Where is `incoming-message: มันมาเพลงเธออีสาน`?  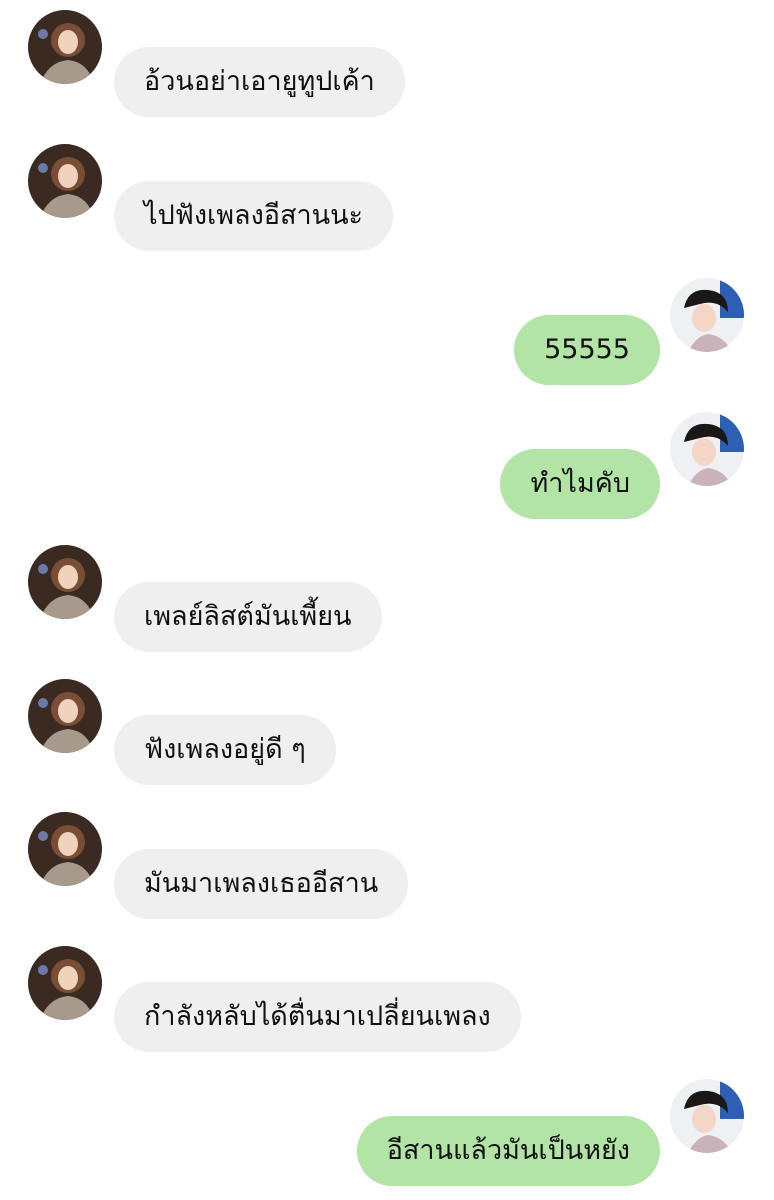
incoming-message: มันมาเพลงเธออีสาน is located at coordinates (261, 884).